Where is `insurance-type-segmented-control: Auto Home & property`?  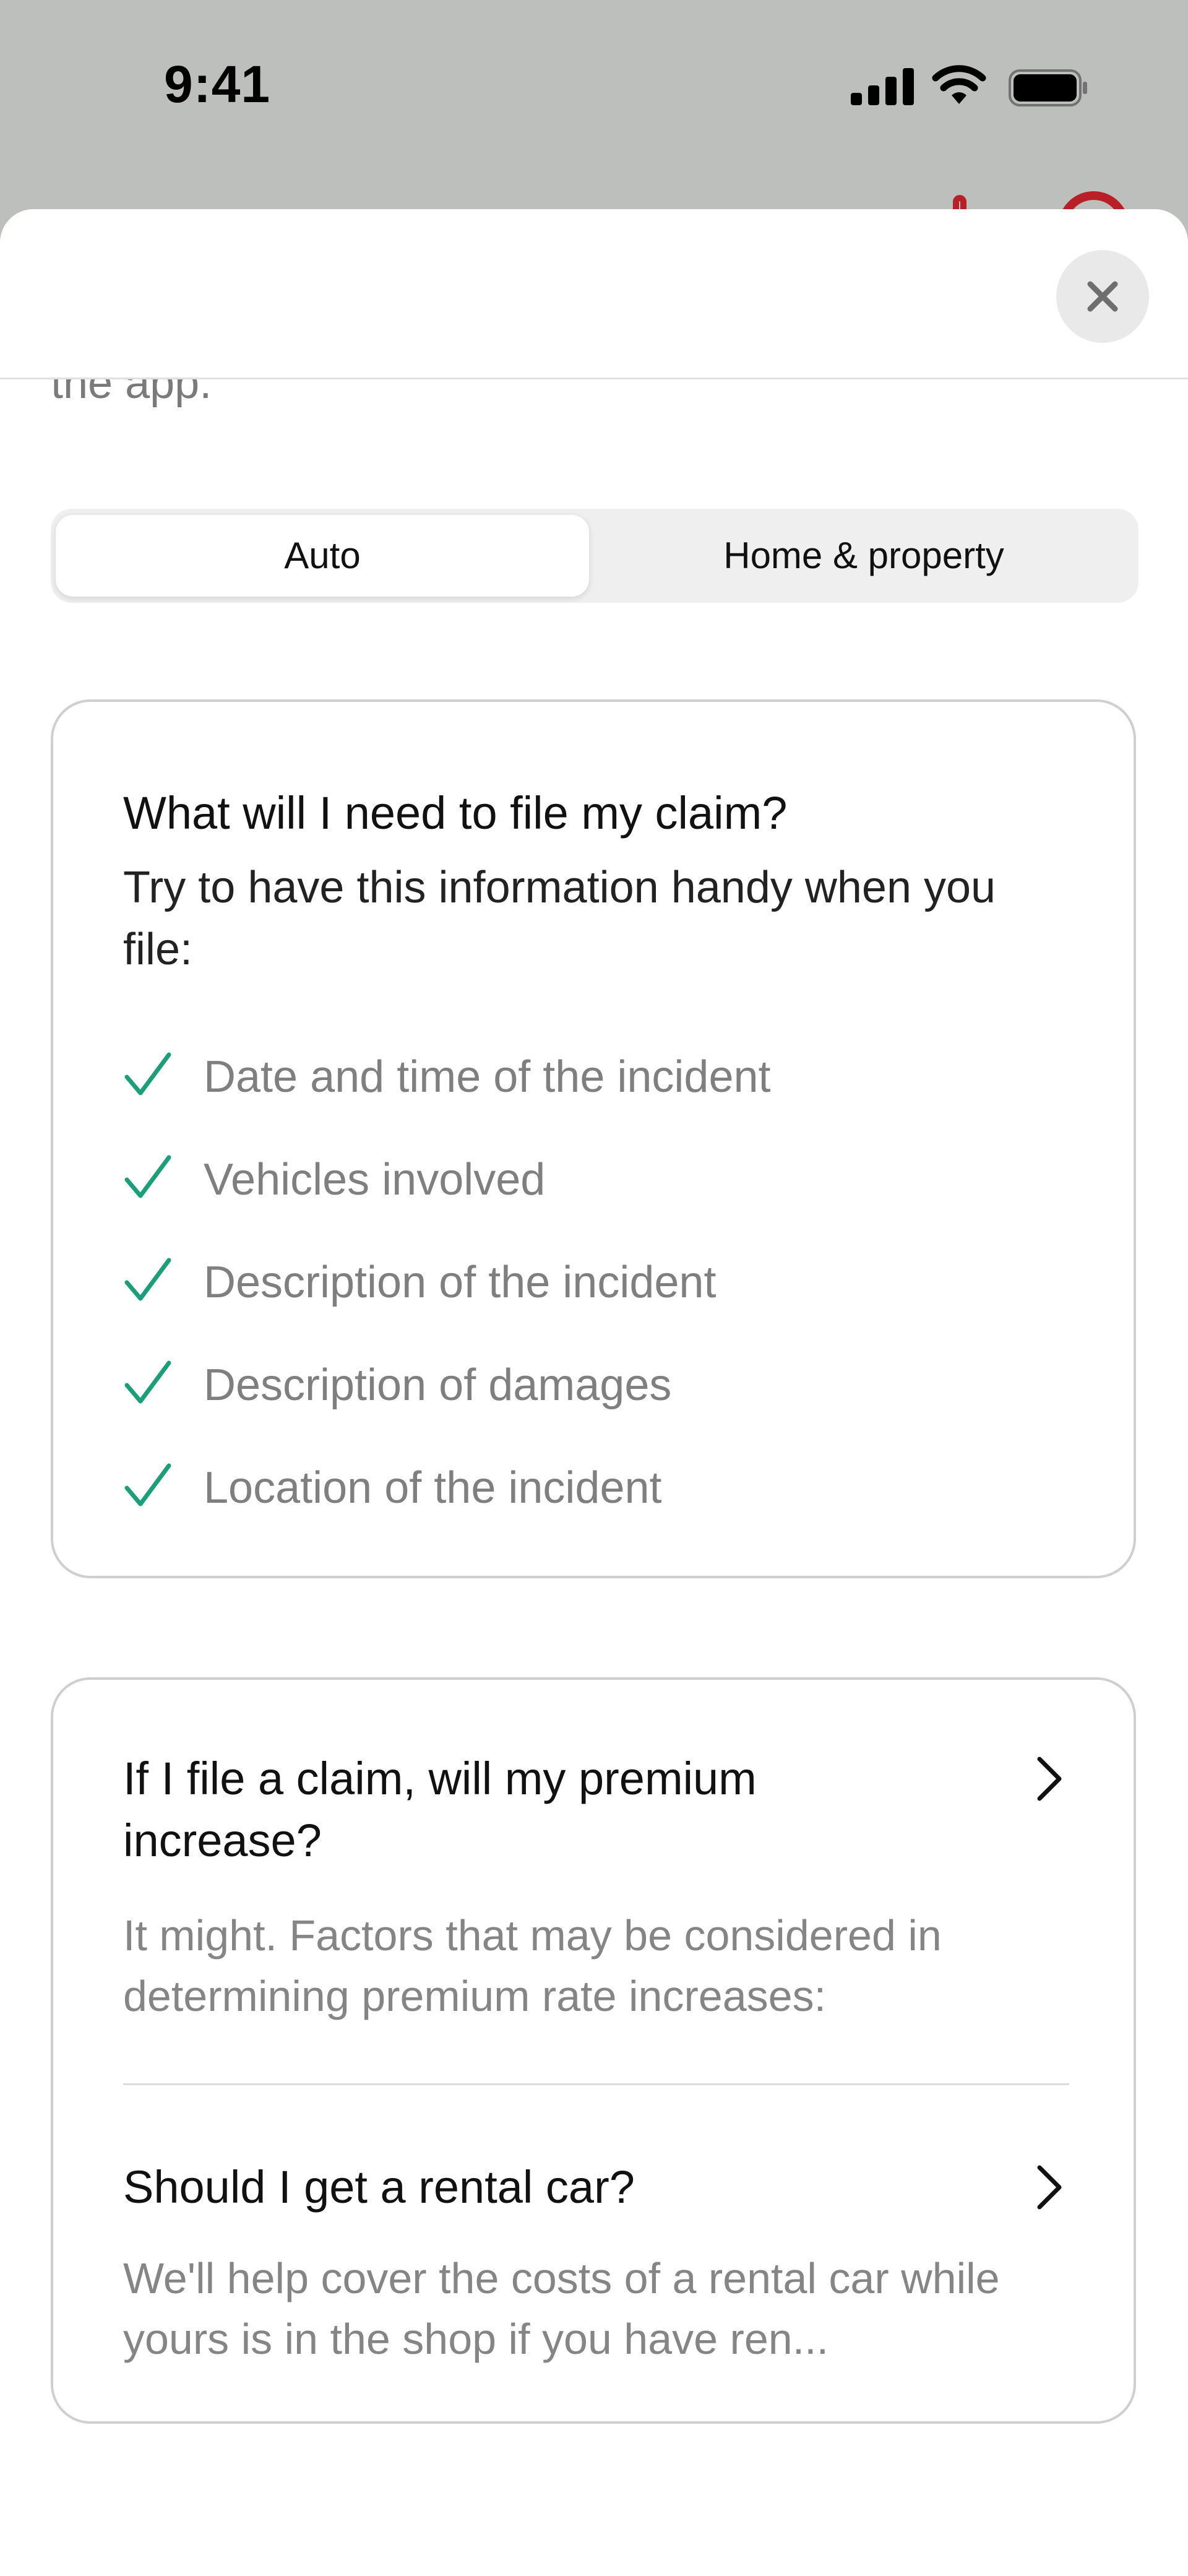 insurance-type-segmented-control: Auto Home & property is located at coordinates (594, 556).